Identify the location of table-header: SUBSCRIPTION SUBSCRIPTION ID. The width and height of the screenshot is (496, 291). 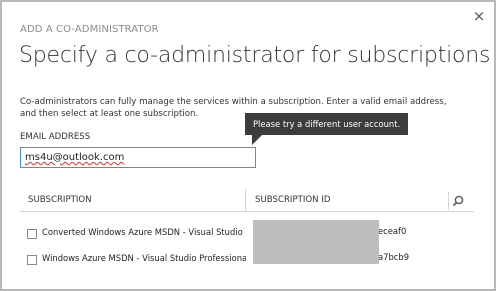
(247, 200).